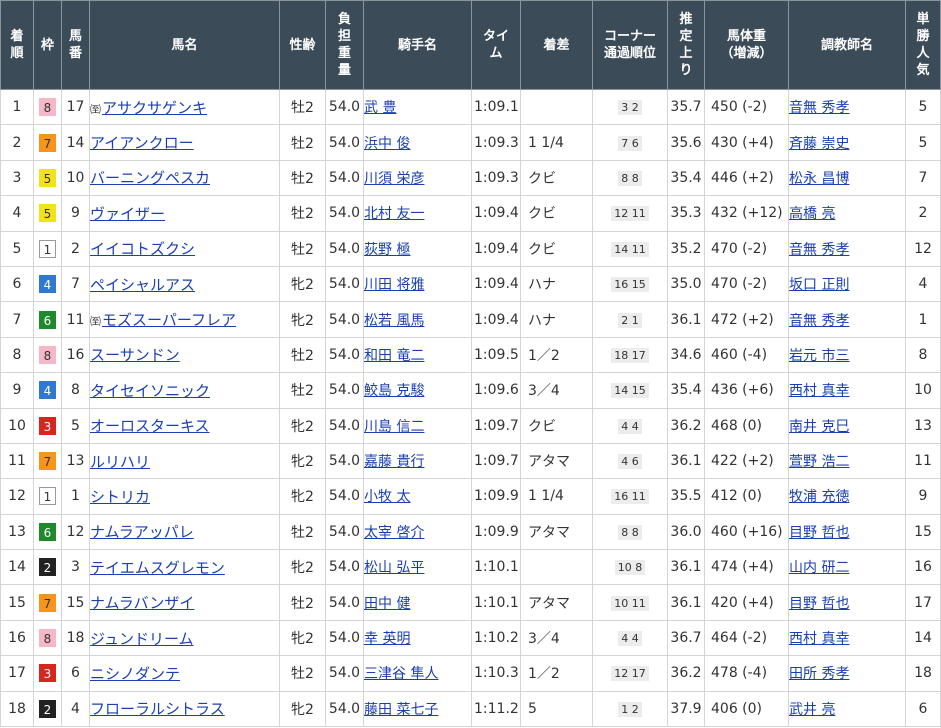 Image resolution: width=941 pixels, height=728 pixels. I want to click on header-sex-age: 性齢, so click(302, 45).